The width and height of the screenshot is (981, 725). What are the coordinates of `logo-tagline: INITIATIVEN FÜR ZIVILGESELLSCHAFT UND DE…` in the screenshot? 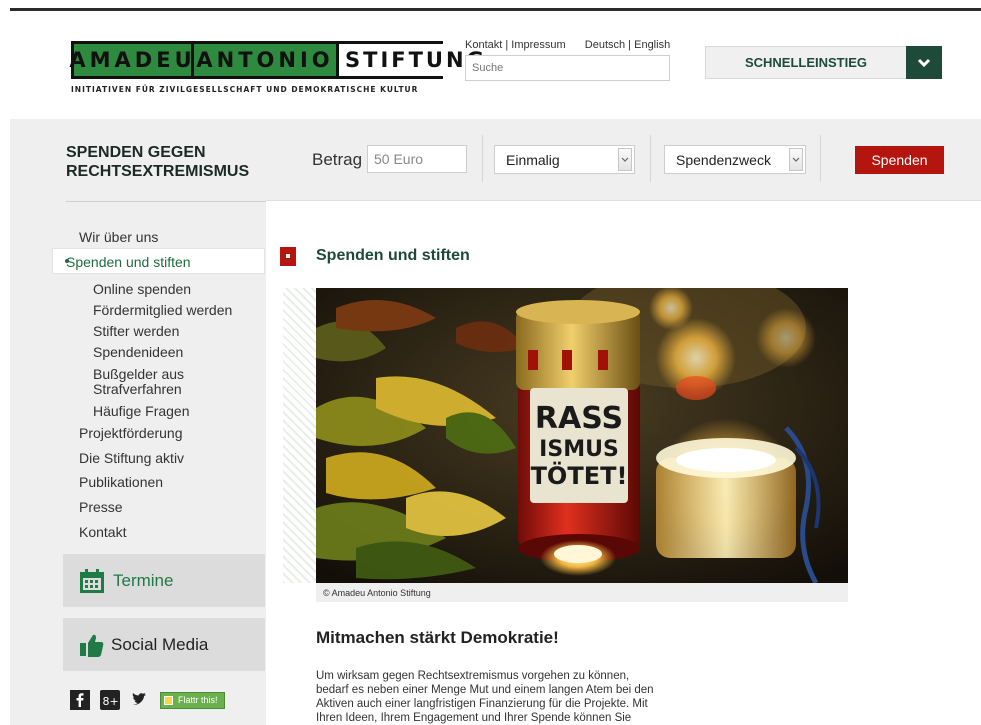 It's located at (245, 89).